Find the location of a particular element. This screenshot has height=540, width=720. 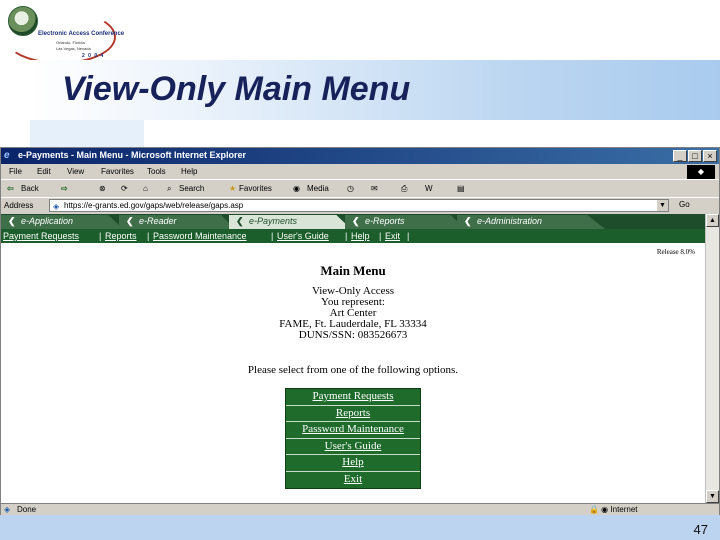

maximize-button: □ is located at coordinates (695, 156).